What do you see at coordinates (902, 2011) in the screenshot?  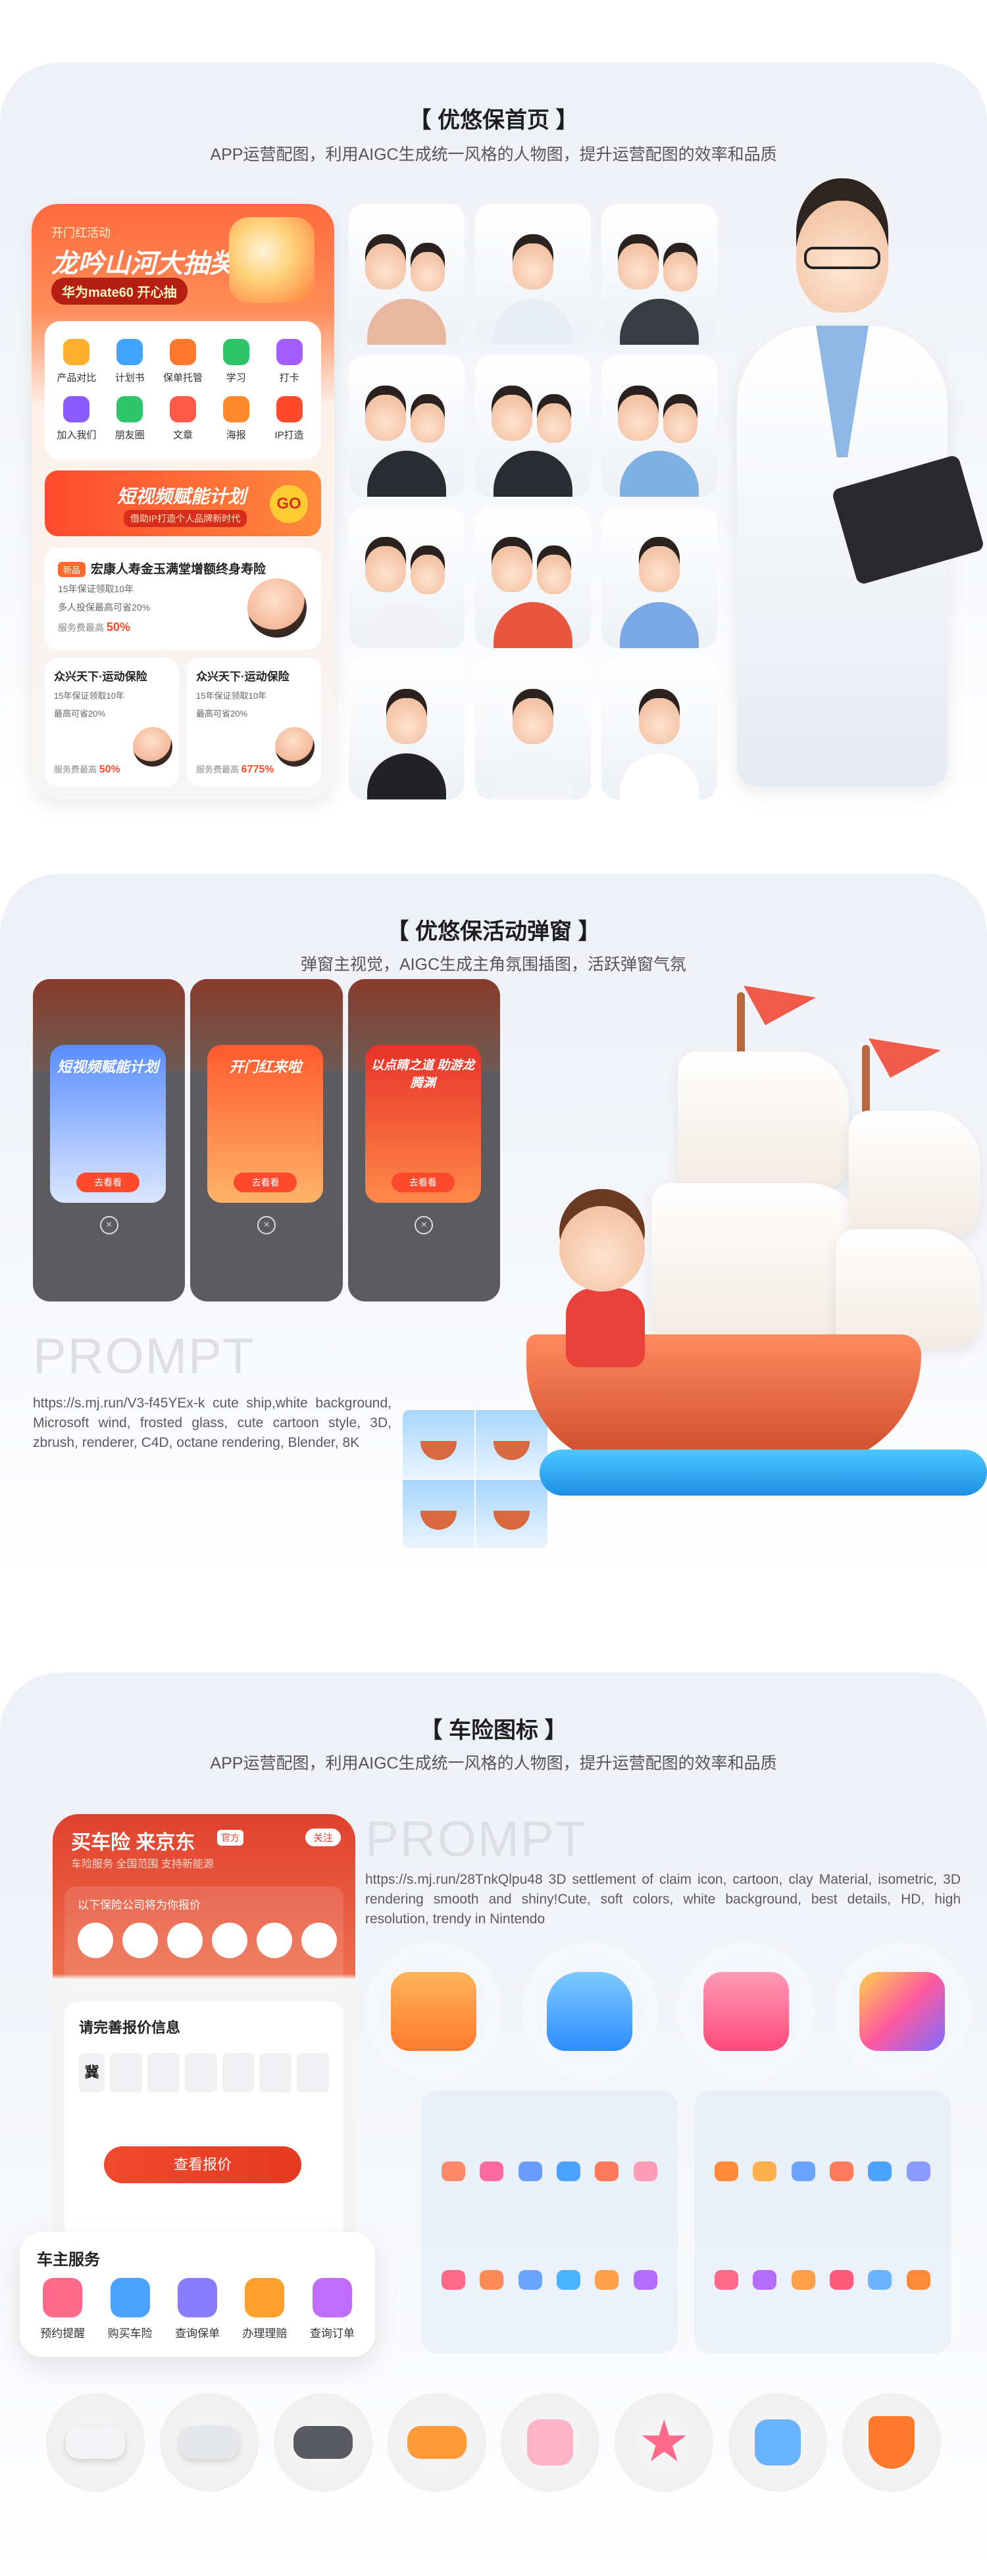 I see `folder-icon` at bounding box center [902, 2011].